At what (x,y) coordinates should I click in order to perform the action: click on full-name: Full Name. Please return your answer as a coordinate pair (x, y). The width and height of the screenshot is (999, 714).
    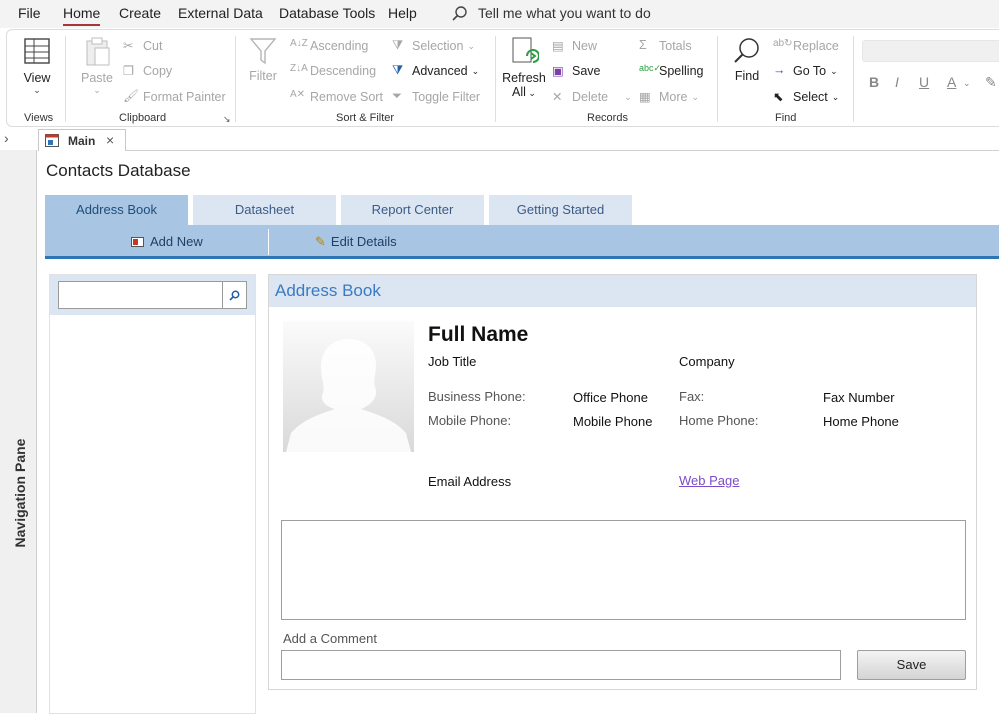
    Looking at the image, I should click on (478, 334).